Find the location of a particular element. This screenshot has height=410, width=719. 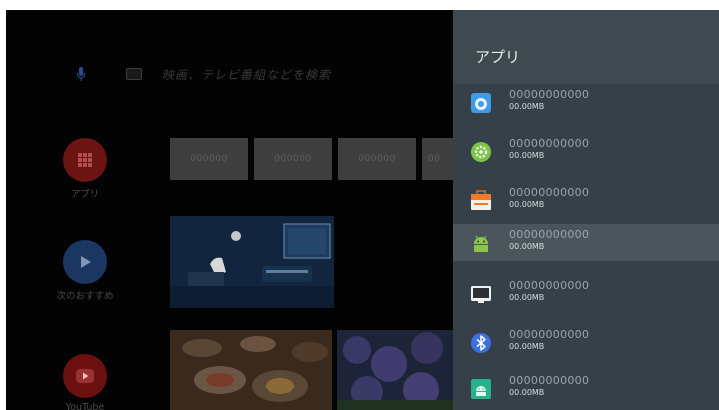

sidebar-item-apps: アプリ is located at coordinates (85, 169).